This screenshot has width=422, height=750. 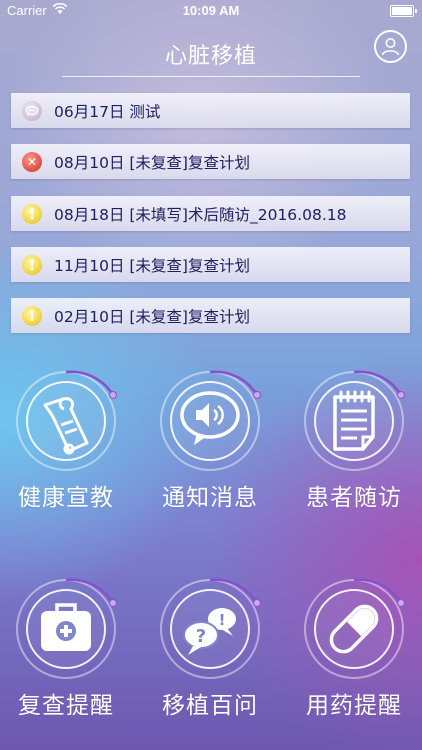 I want to click on title-divider, so click(x=211, y=76).